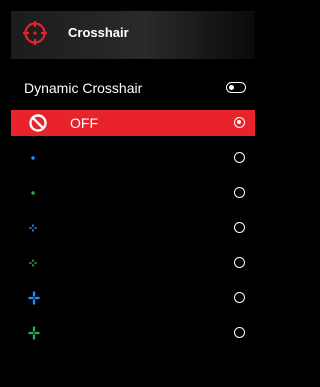 The width and height of the screenshot is (320, 387). I want to click on crosshair-option-blue-large-cross, so click(133, 298).